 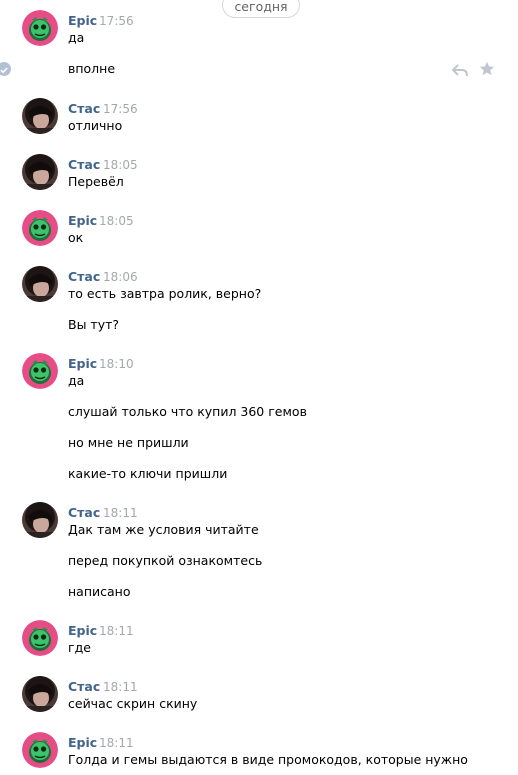 I want to click on message-text: написано, so click(x=99, y=591).